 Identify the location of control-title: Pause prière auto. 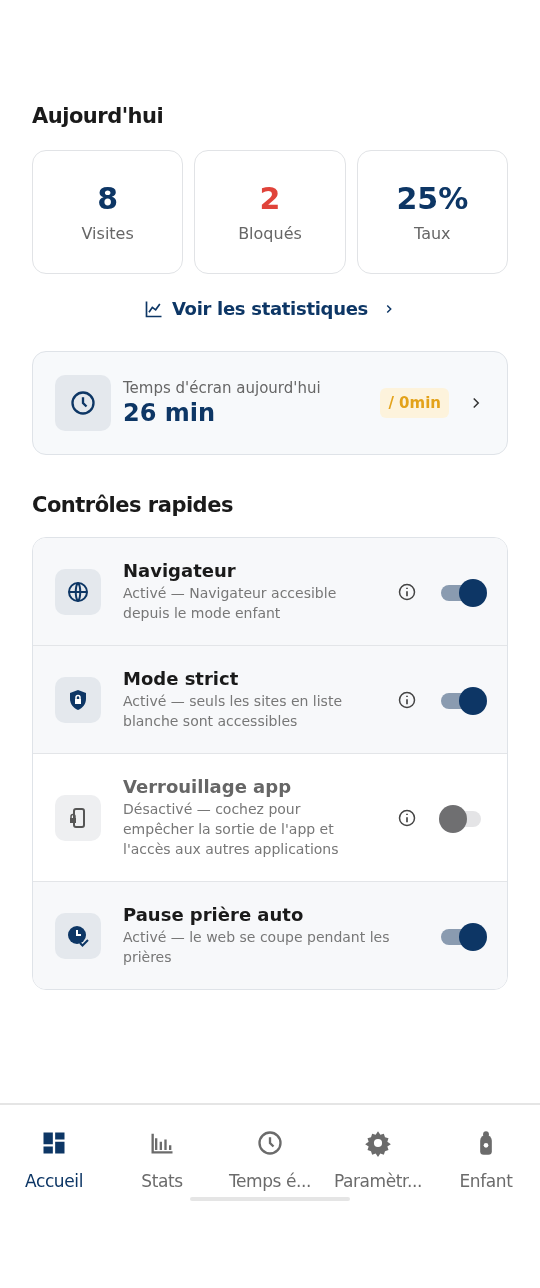
(214, 915).